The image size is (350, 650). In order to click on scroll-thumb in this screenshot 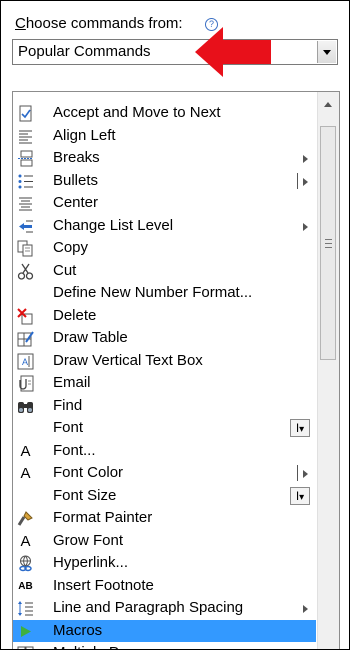, I will do `click(328, 243)`.